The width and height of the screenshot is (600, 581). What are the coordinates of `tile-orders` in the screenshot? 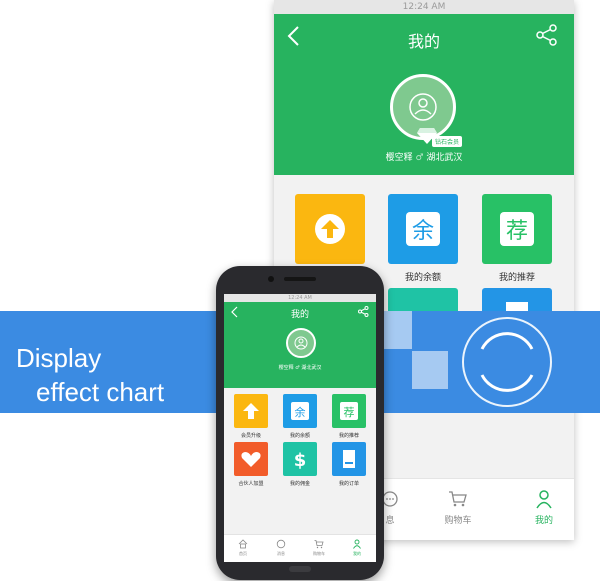 It's located at (349, 459).